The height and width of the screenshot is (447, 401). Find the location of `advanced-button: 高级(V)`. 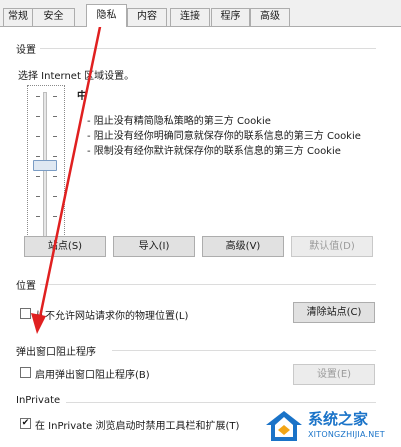

advanced-button: 高级(V) is located at coordinates (243, 246).